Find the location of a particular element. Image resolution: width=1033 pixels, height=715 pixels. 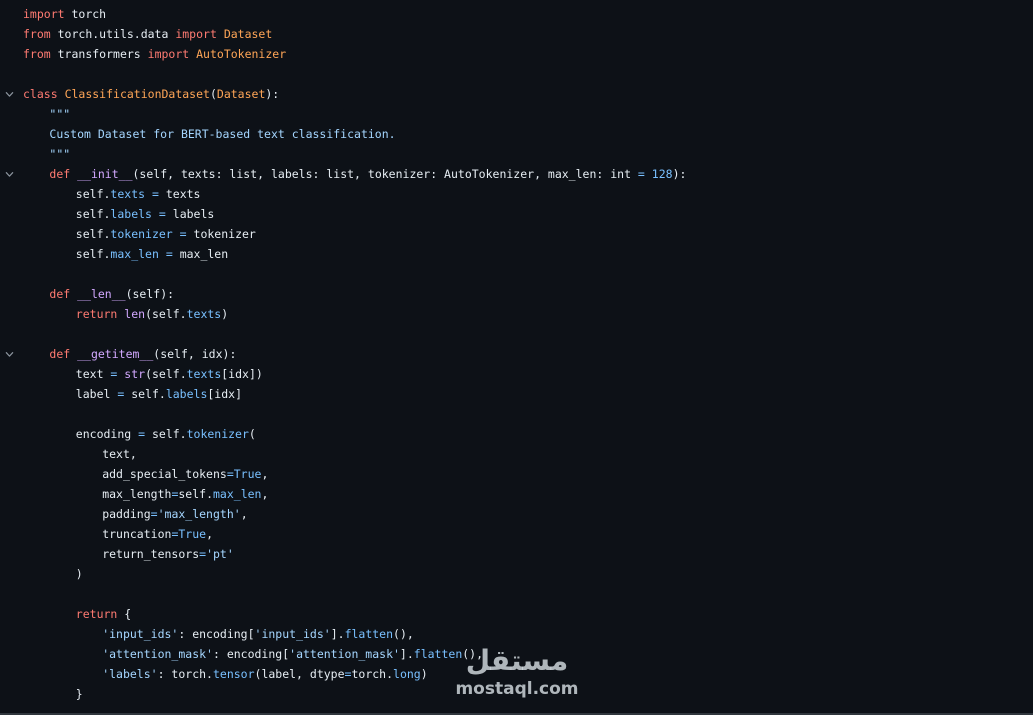

code-token: Dataset is located at coordinates (241, 94).